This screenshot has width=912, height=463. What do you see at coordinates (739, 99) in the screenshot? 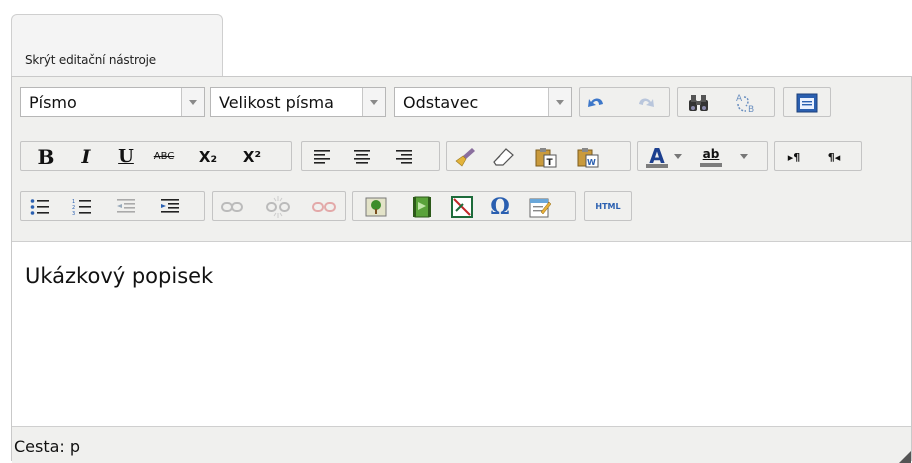
I see `svg-text: A` at bounding box center [739, 99].